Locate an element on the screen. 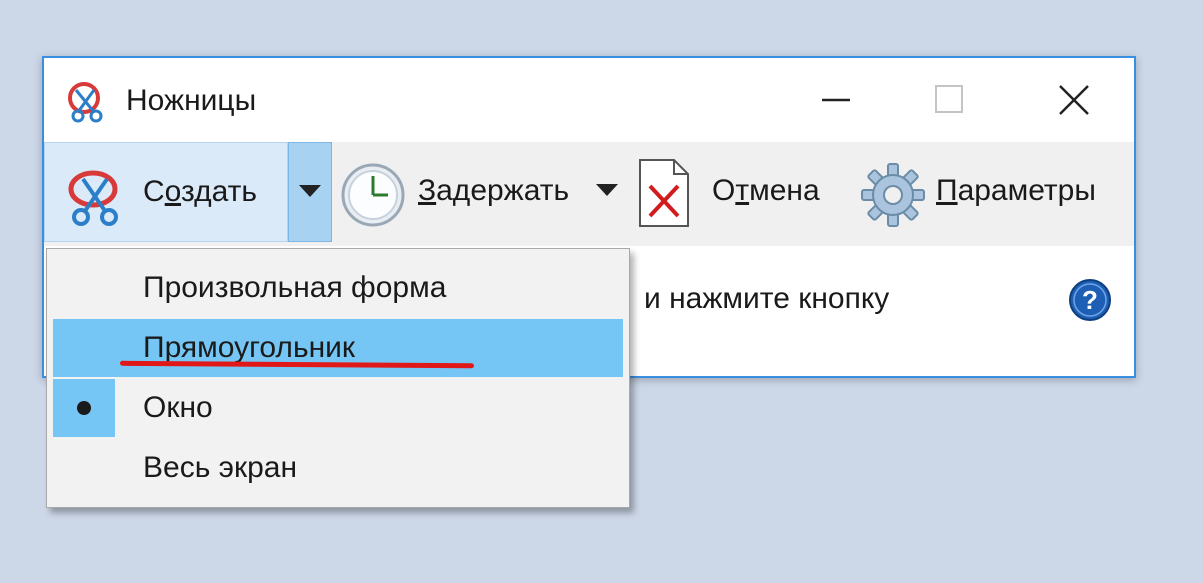  new-snip-label: Создать is located at coordinates (200, 191).